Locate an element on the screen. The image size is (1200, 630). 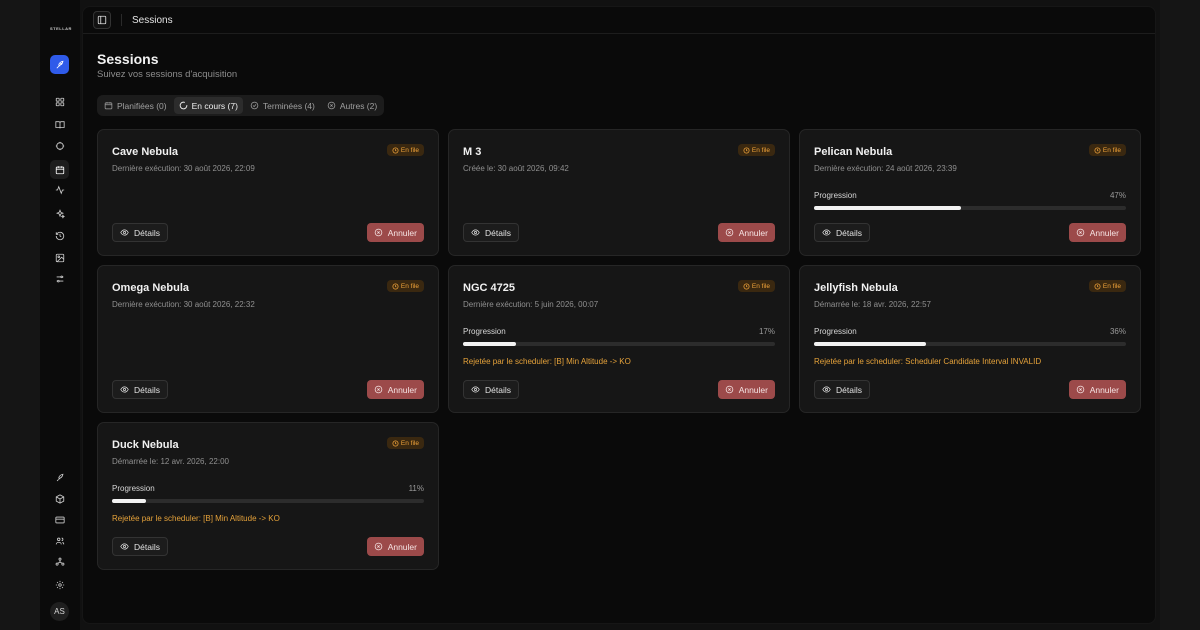
users-icon is located at coordinates (59, 540).